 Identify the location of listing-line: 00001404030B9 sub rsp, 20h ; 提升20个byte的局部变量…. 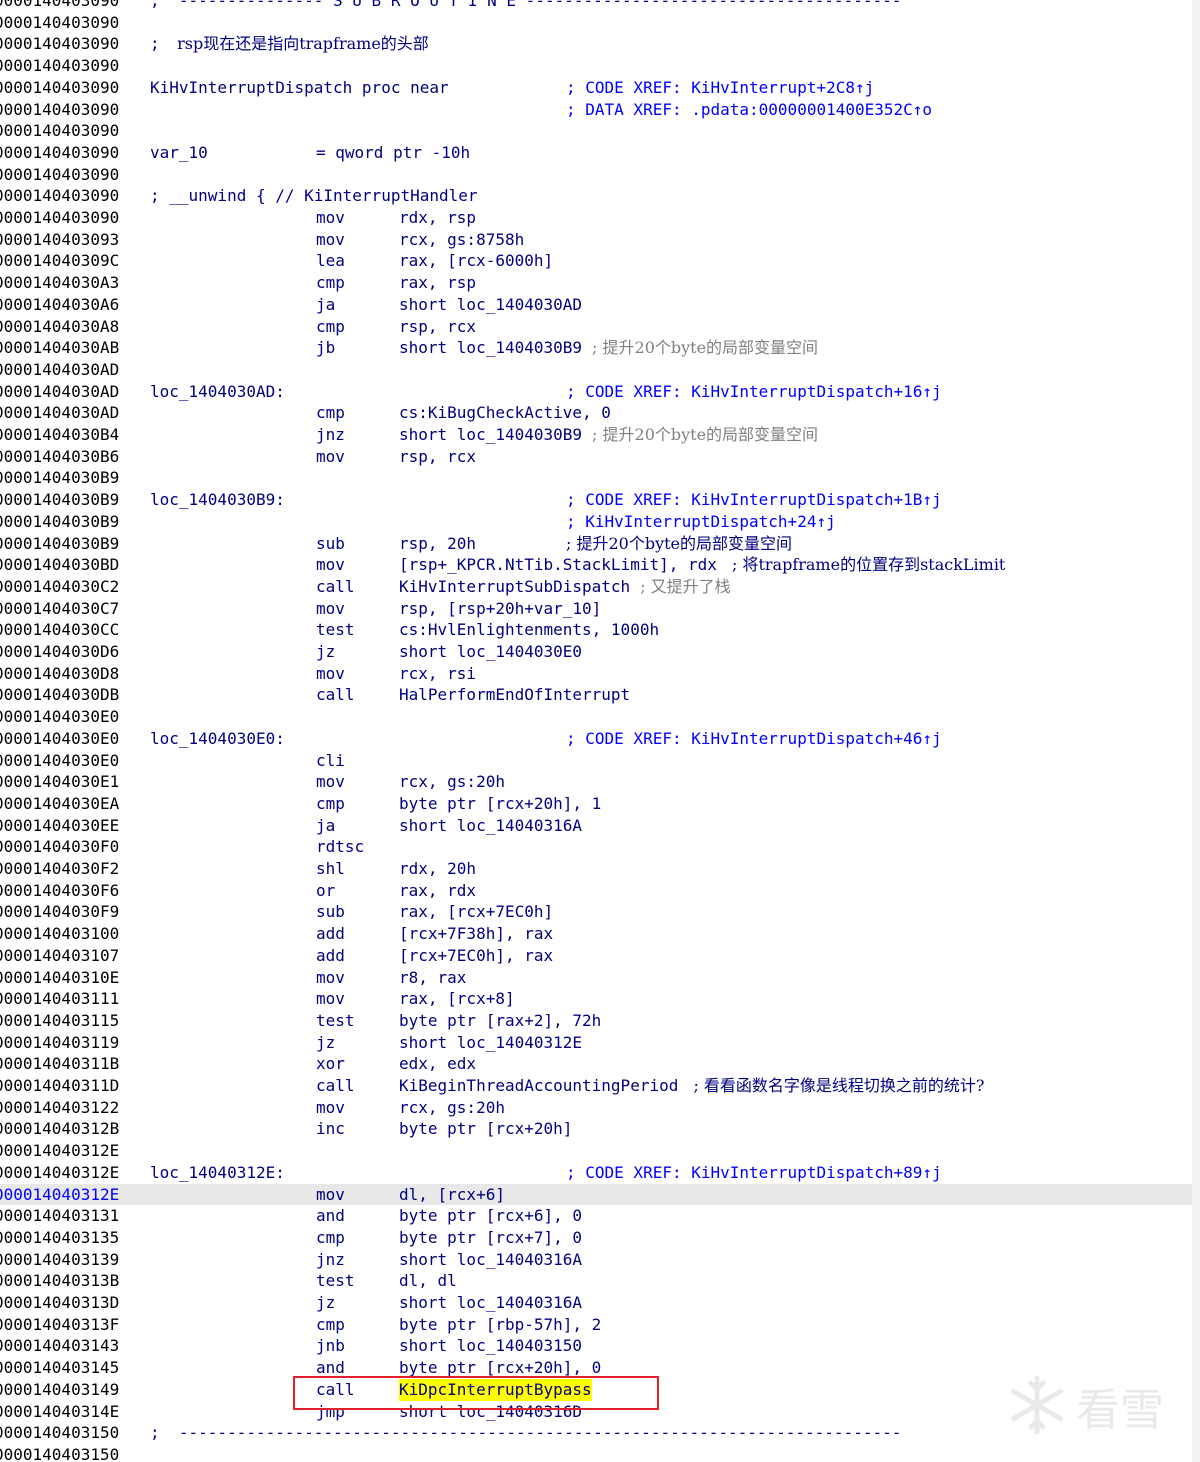
(596, 544).